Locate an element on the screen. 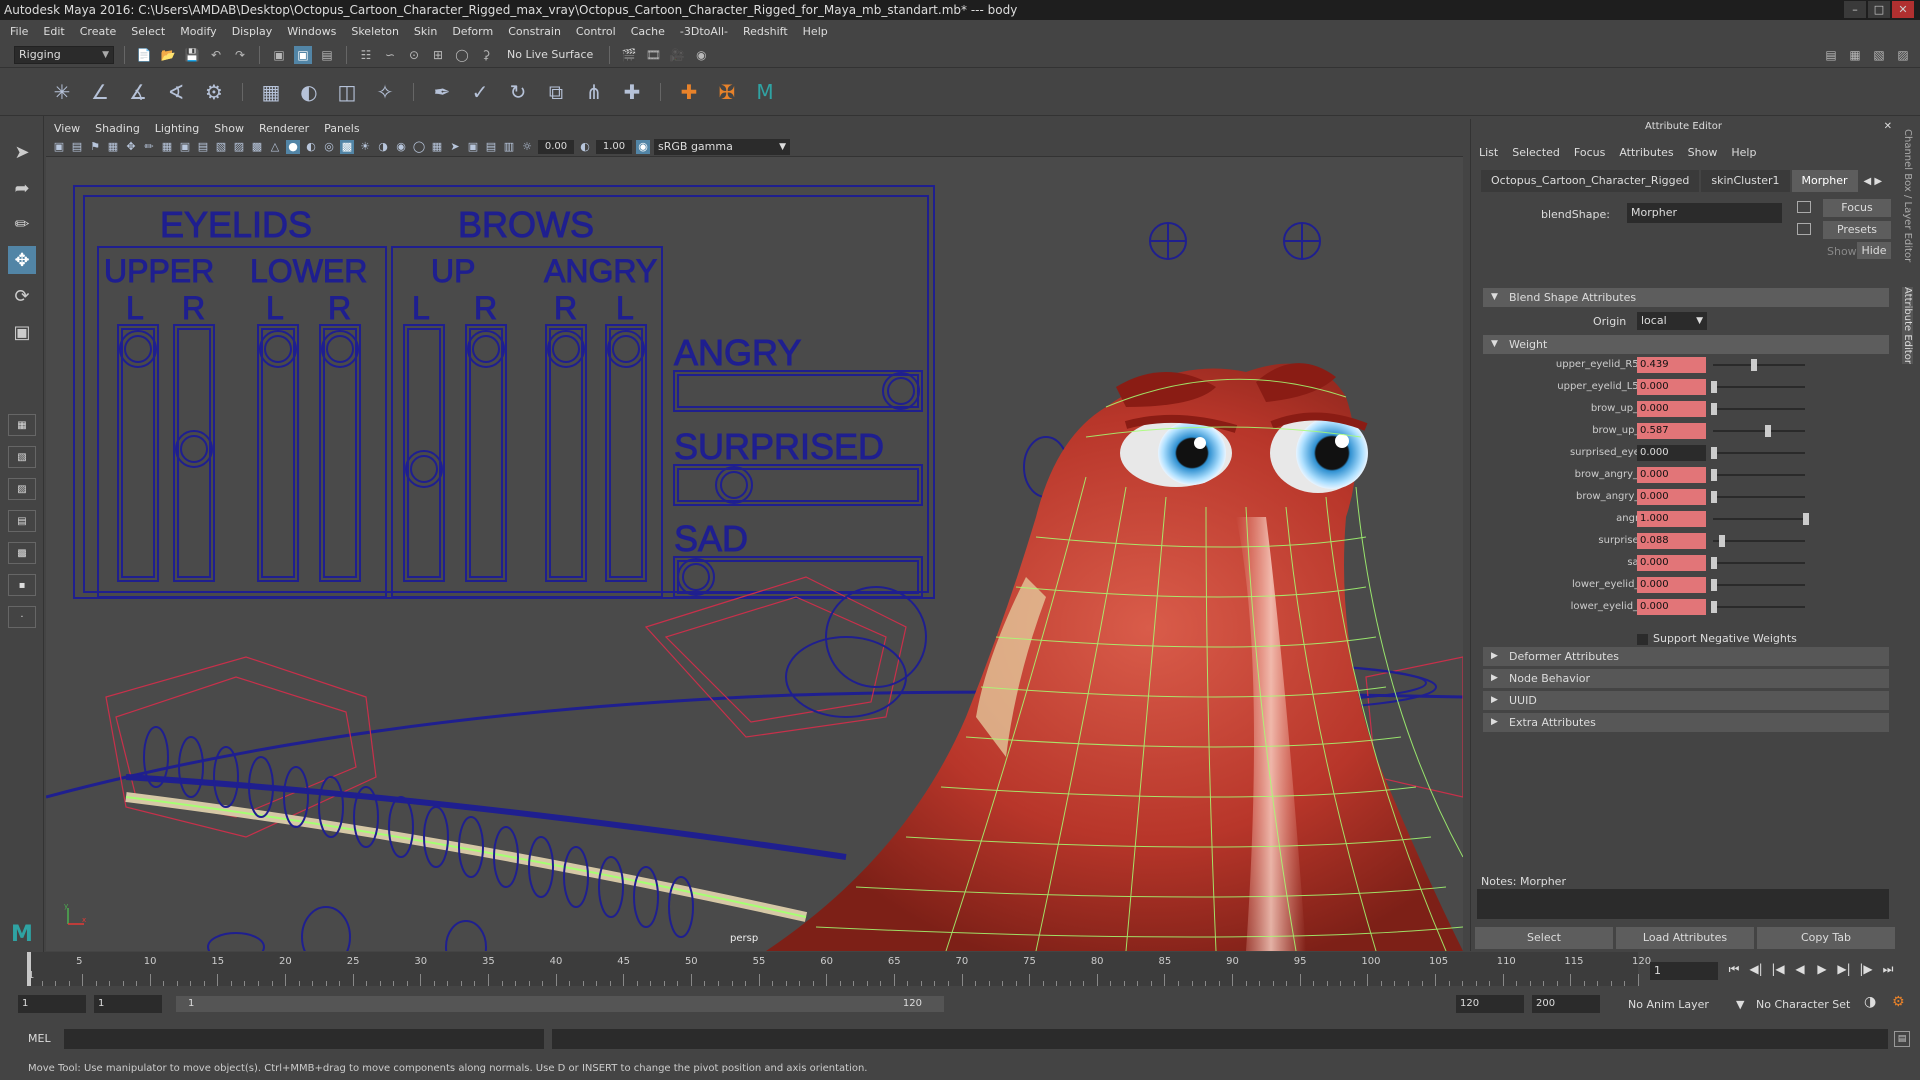  support-negative-weights: Support Negative Weights is located at coordinates (1717, 638).